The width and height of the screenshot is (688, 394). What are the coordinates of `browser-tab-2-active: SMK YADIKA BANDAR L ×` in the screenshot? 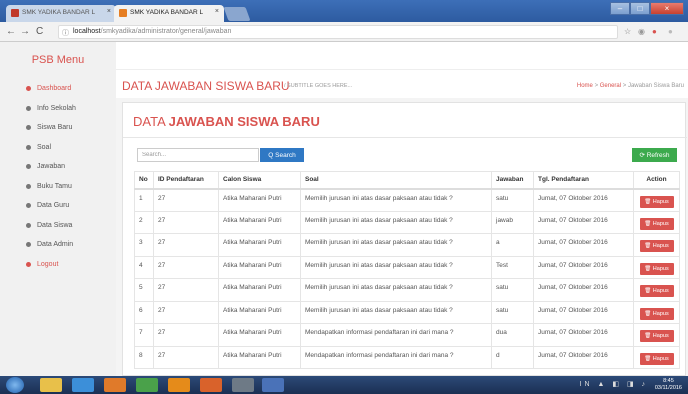 It's located at (169, 13).